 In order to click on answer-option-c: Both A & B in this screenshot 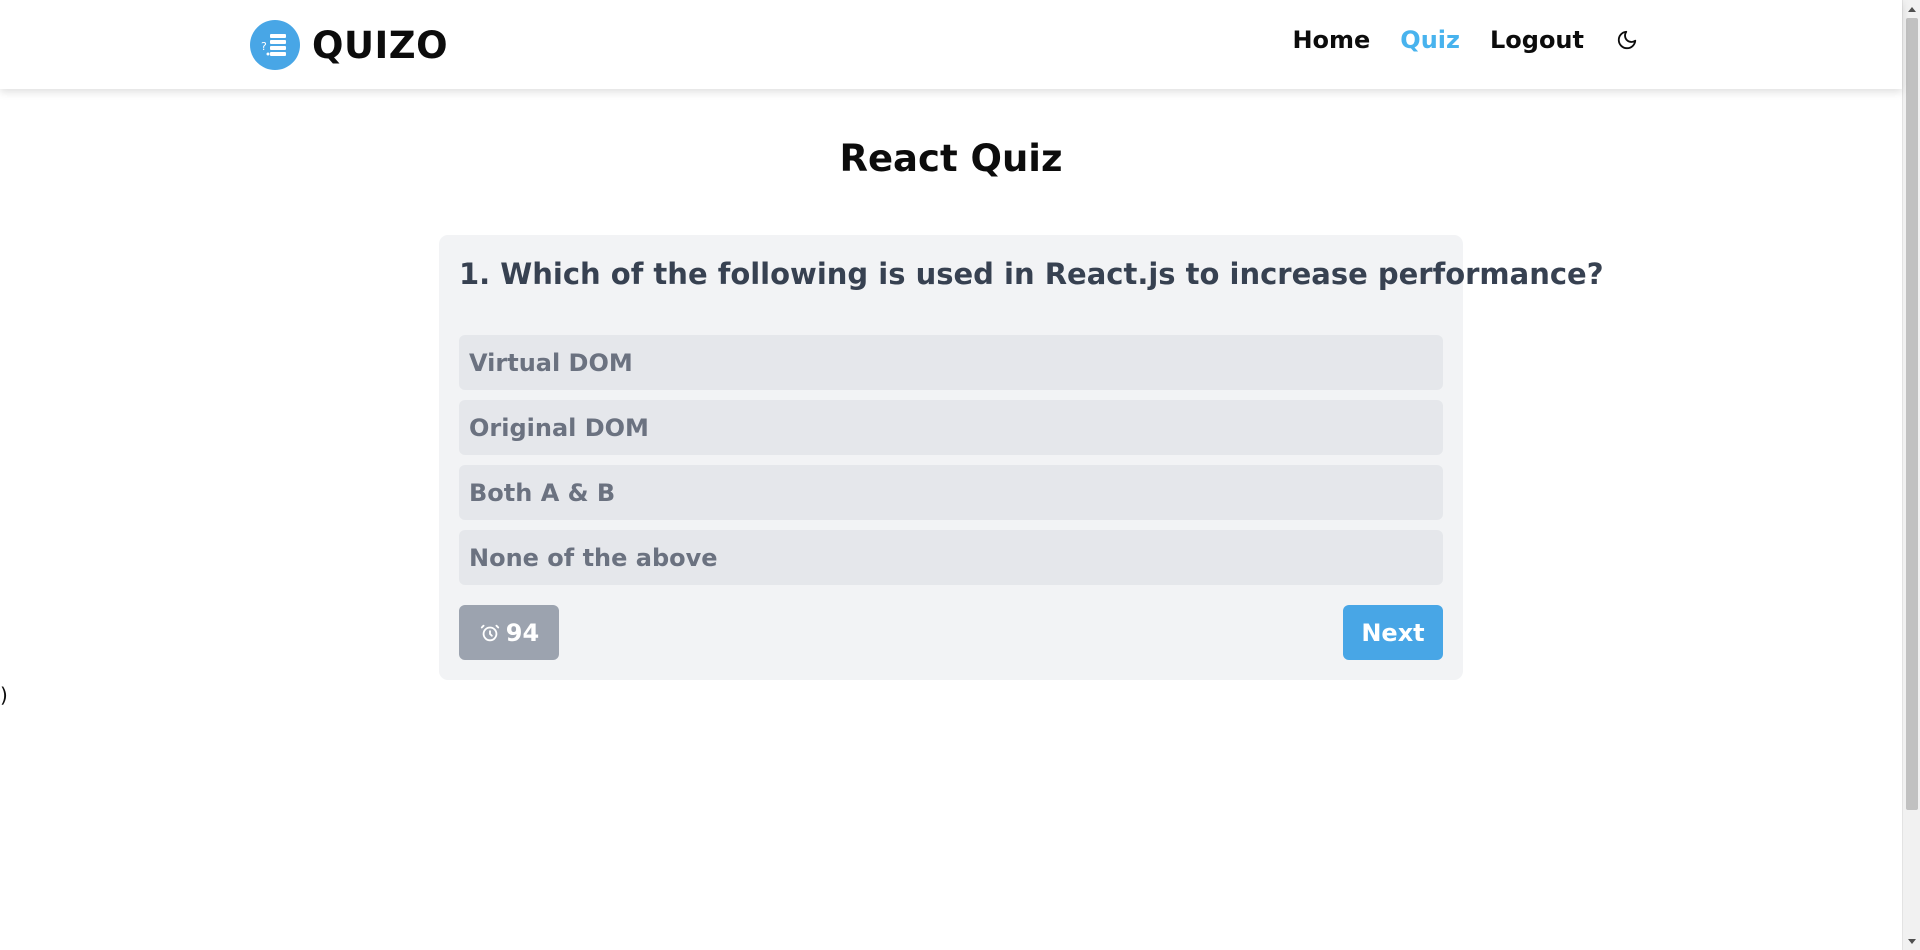, I will do `click(951, 492)`.